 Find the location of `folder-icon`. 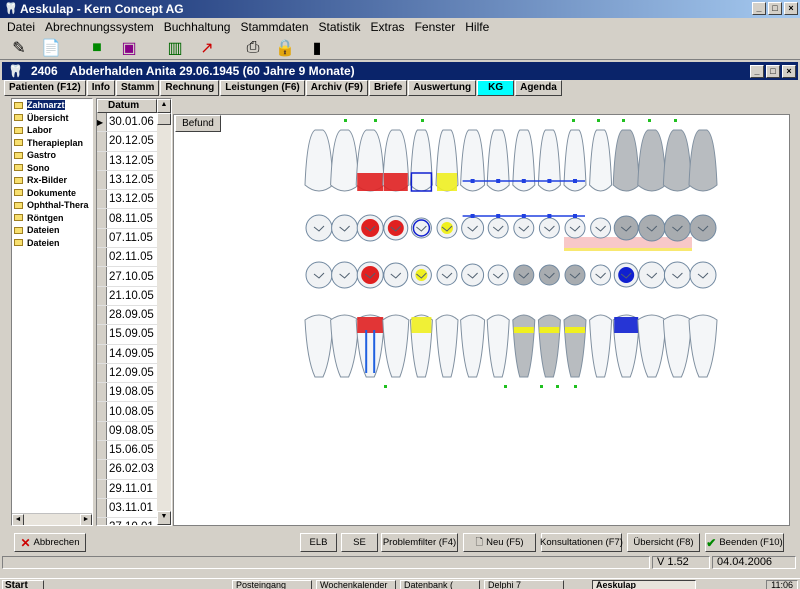

folder-icon is located at coordinates (18, 155).